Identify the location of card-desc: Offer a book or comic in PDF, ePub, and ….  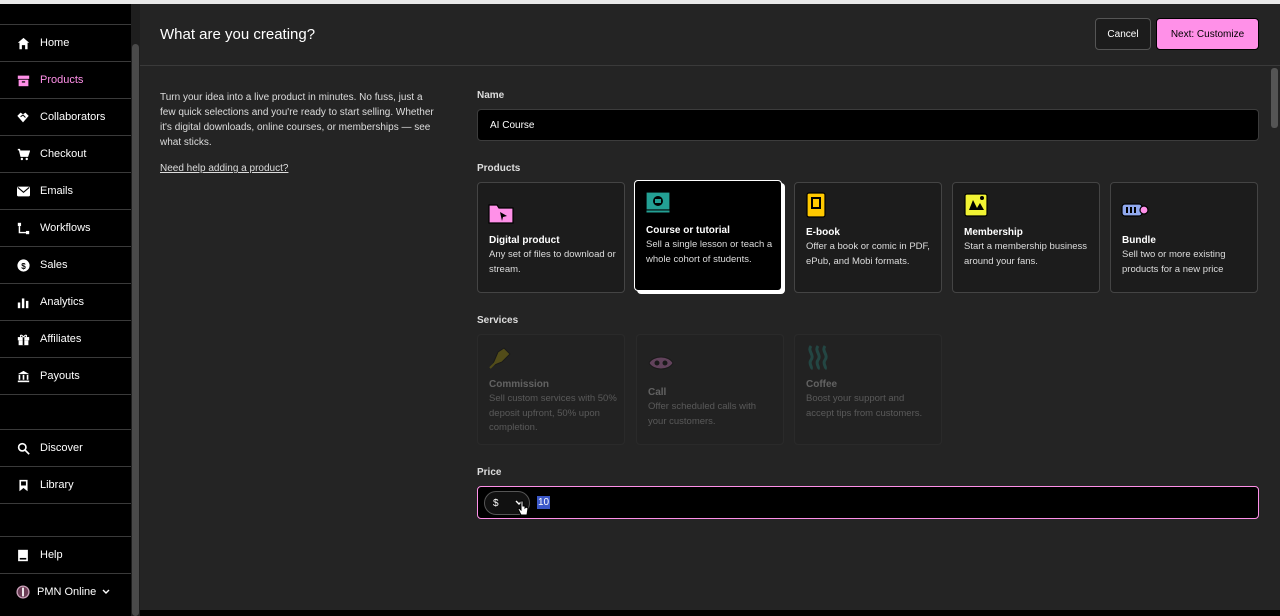
(868, 254).